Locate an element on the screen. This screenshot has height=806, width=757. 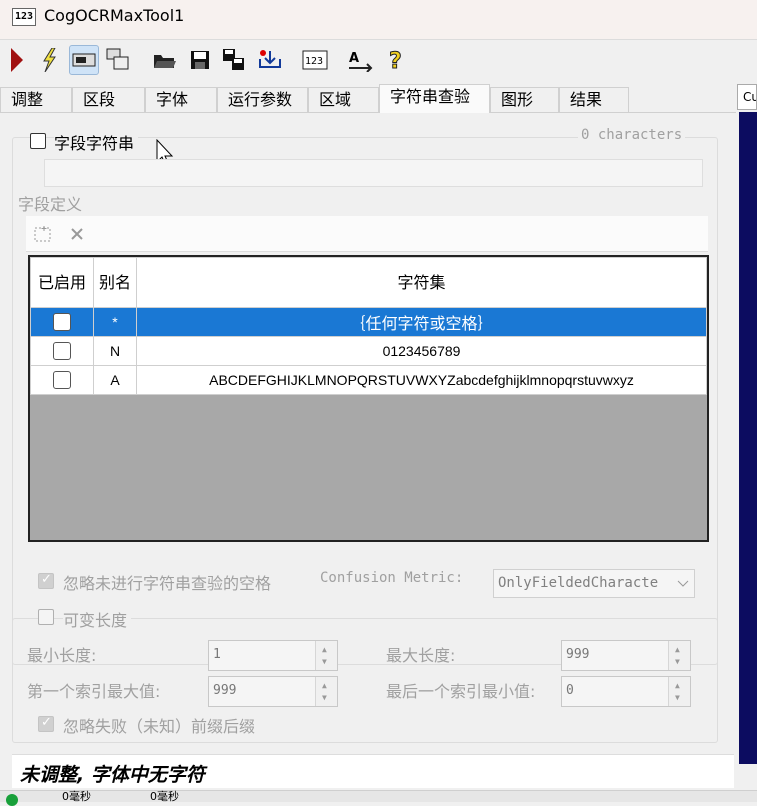
first-index-spinner: ▲ ▼ is located at coordinates (326, 691).